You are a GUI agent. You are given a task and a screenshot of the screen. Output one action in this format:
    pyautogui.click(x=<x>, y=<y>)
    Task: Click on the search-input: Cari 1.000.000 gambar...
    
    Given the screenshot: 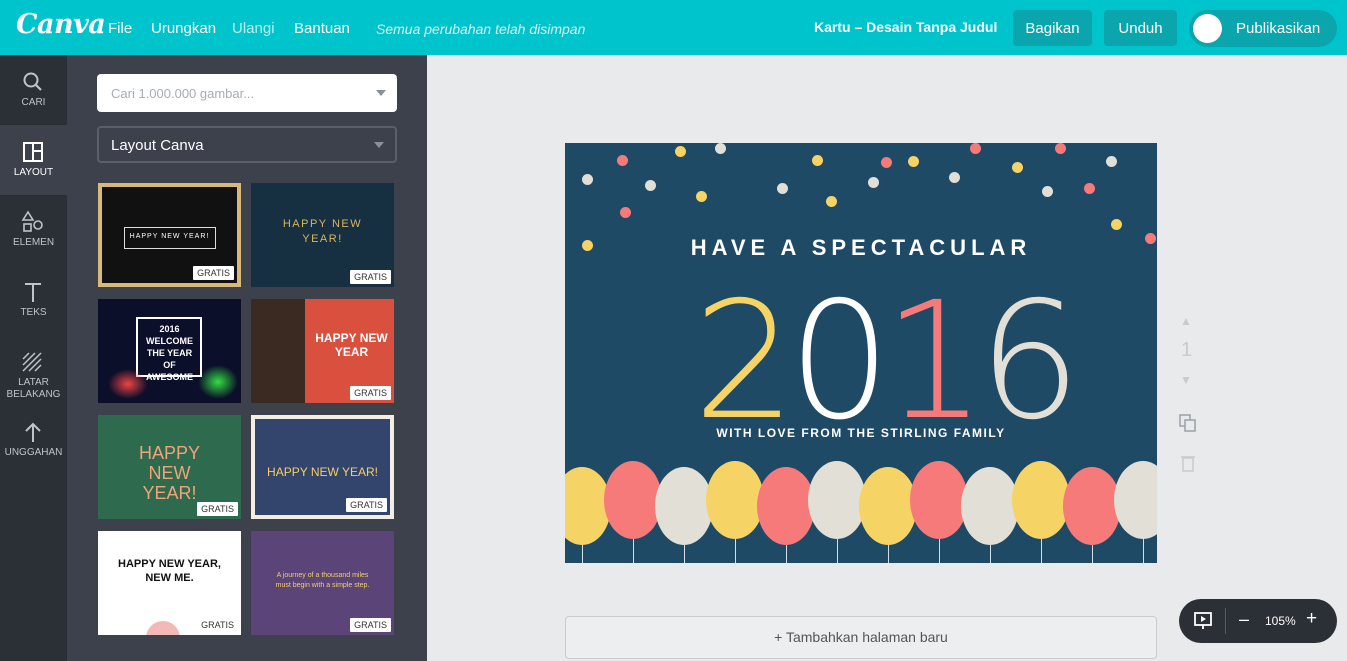 What is the action you would take?
    pyautogui.click(x=247, y=93)
    